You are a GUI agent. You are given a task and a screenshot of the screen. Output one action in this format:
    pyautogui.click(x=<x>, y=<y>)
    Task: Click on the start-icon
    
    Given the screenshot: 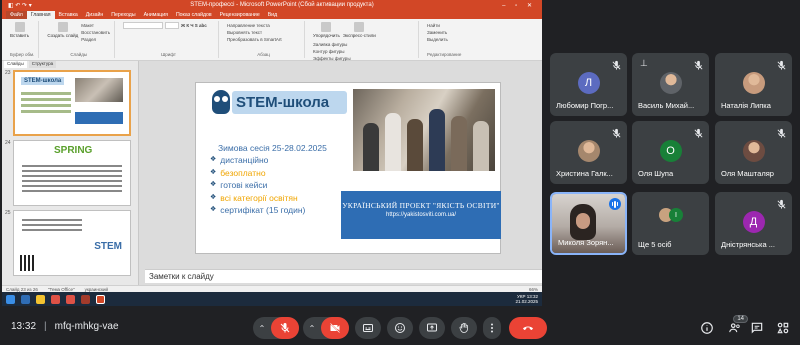 What is the action you would take?
    pyautogui.click(x=10, y=299)
    